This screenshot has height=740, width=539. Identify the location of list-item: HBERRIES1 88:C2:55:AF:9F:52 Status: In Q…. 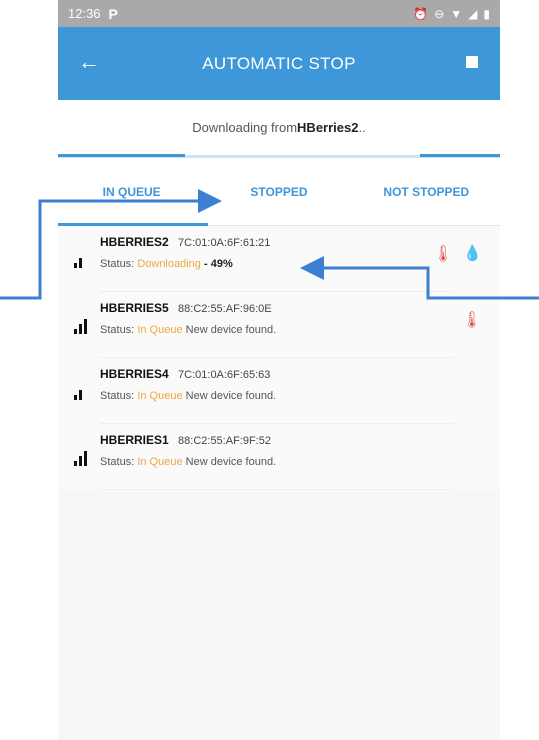
(264, 457).